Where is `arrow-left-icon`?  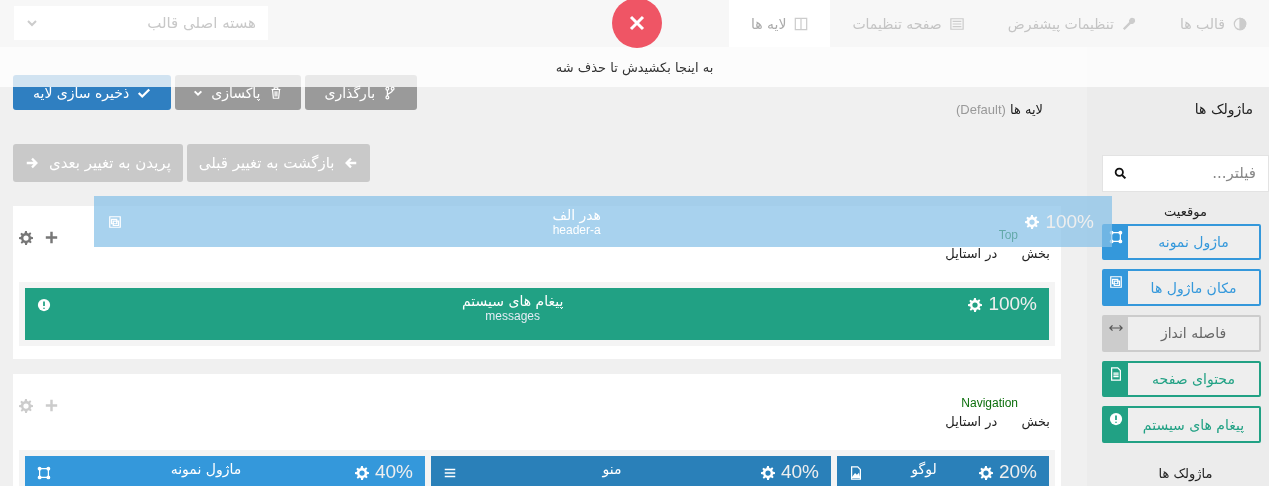
arrow-left-icon is located at coordinates (351, 163).